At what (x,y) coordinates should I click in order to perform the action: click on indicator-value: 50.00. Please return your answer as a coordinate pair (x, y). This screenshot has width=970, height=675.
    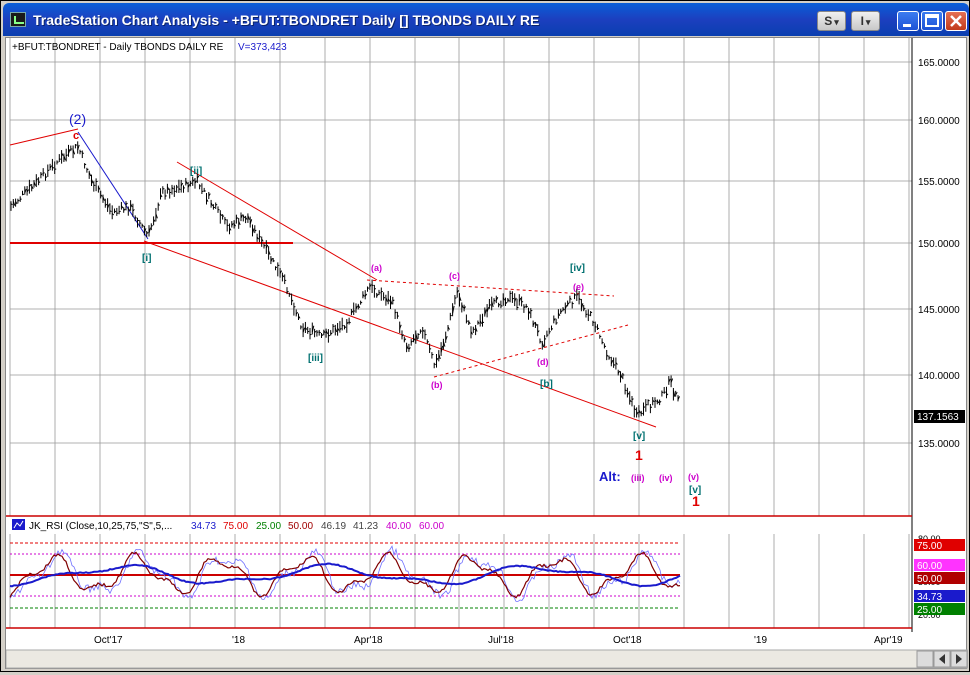
    Looking at the image, I should click on (300, 526).